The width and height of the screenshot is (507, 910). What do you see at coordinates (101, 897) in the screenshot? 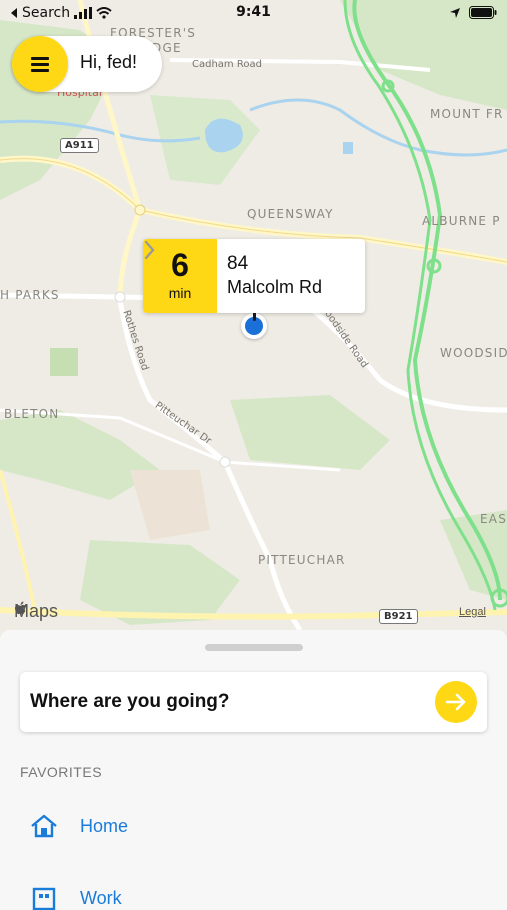
I see `favorite-label-work: Work` at bounding box center [101, 897].